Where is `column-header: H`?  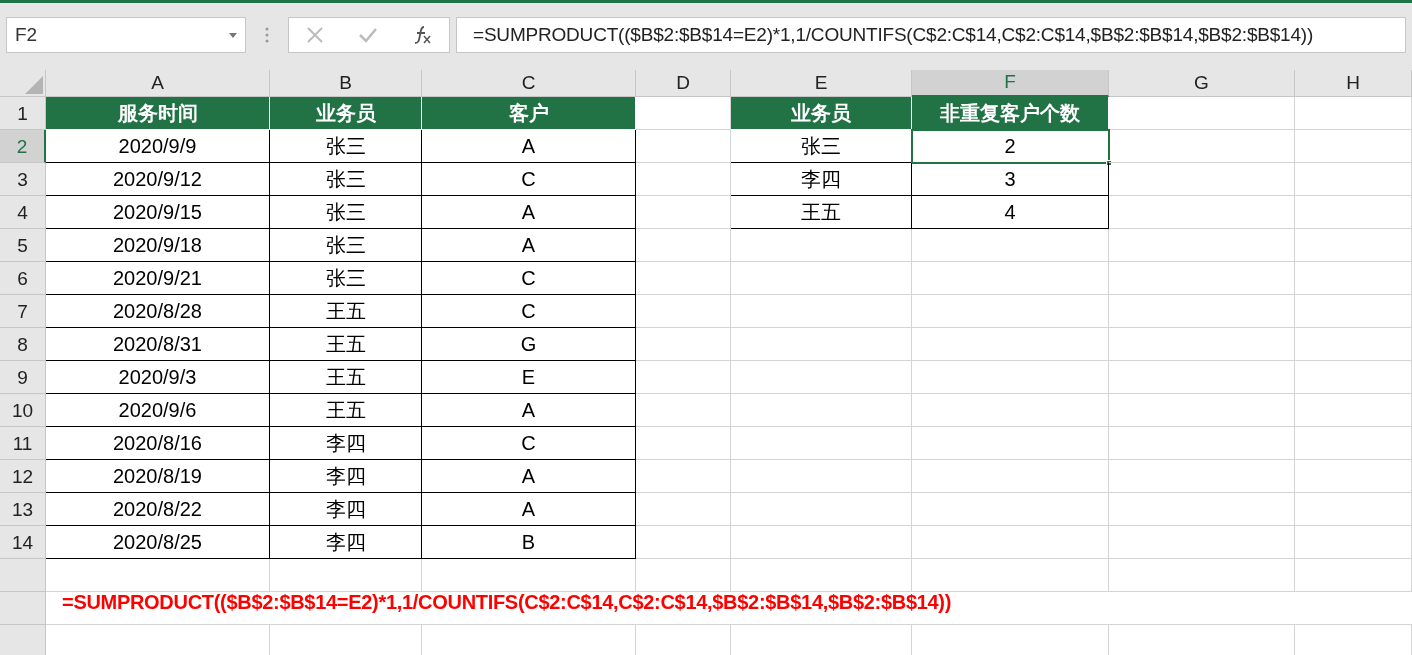 column-header: H is located at coordinates (1353, 83).